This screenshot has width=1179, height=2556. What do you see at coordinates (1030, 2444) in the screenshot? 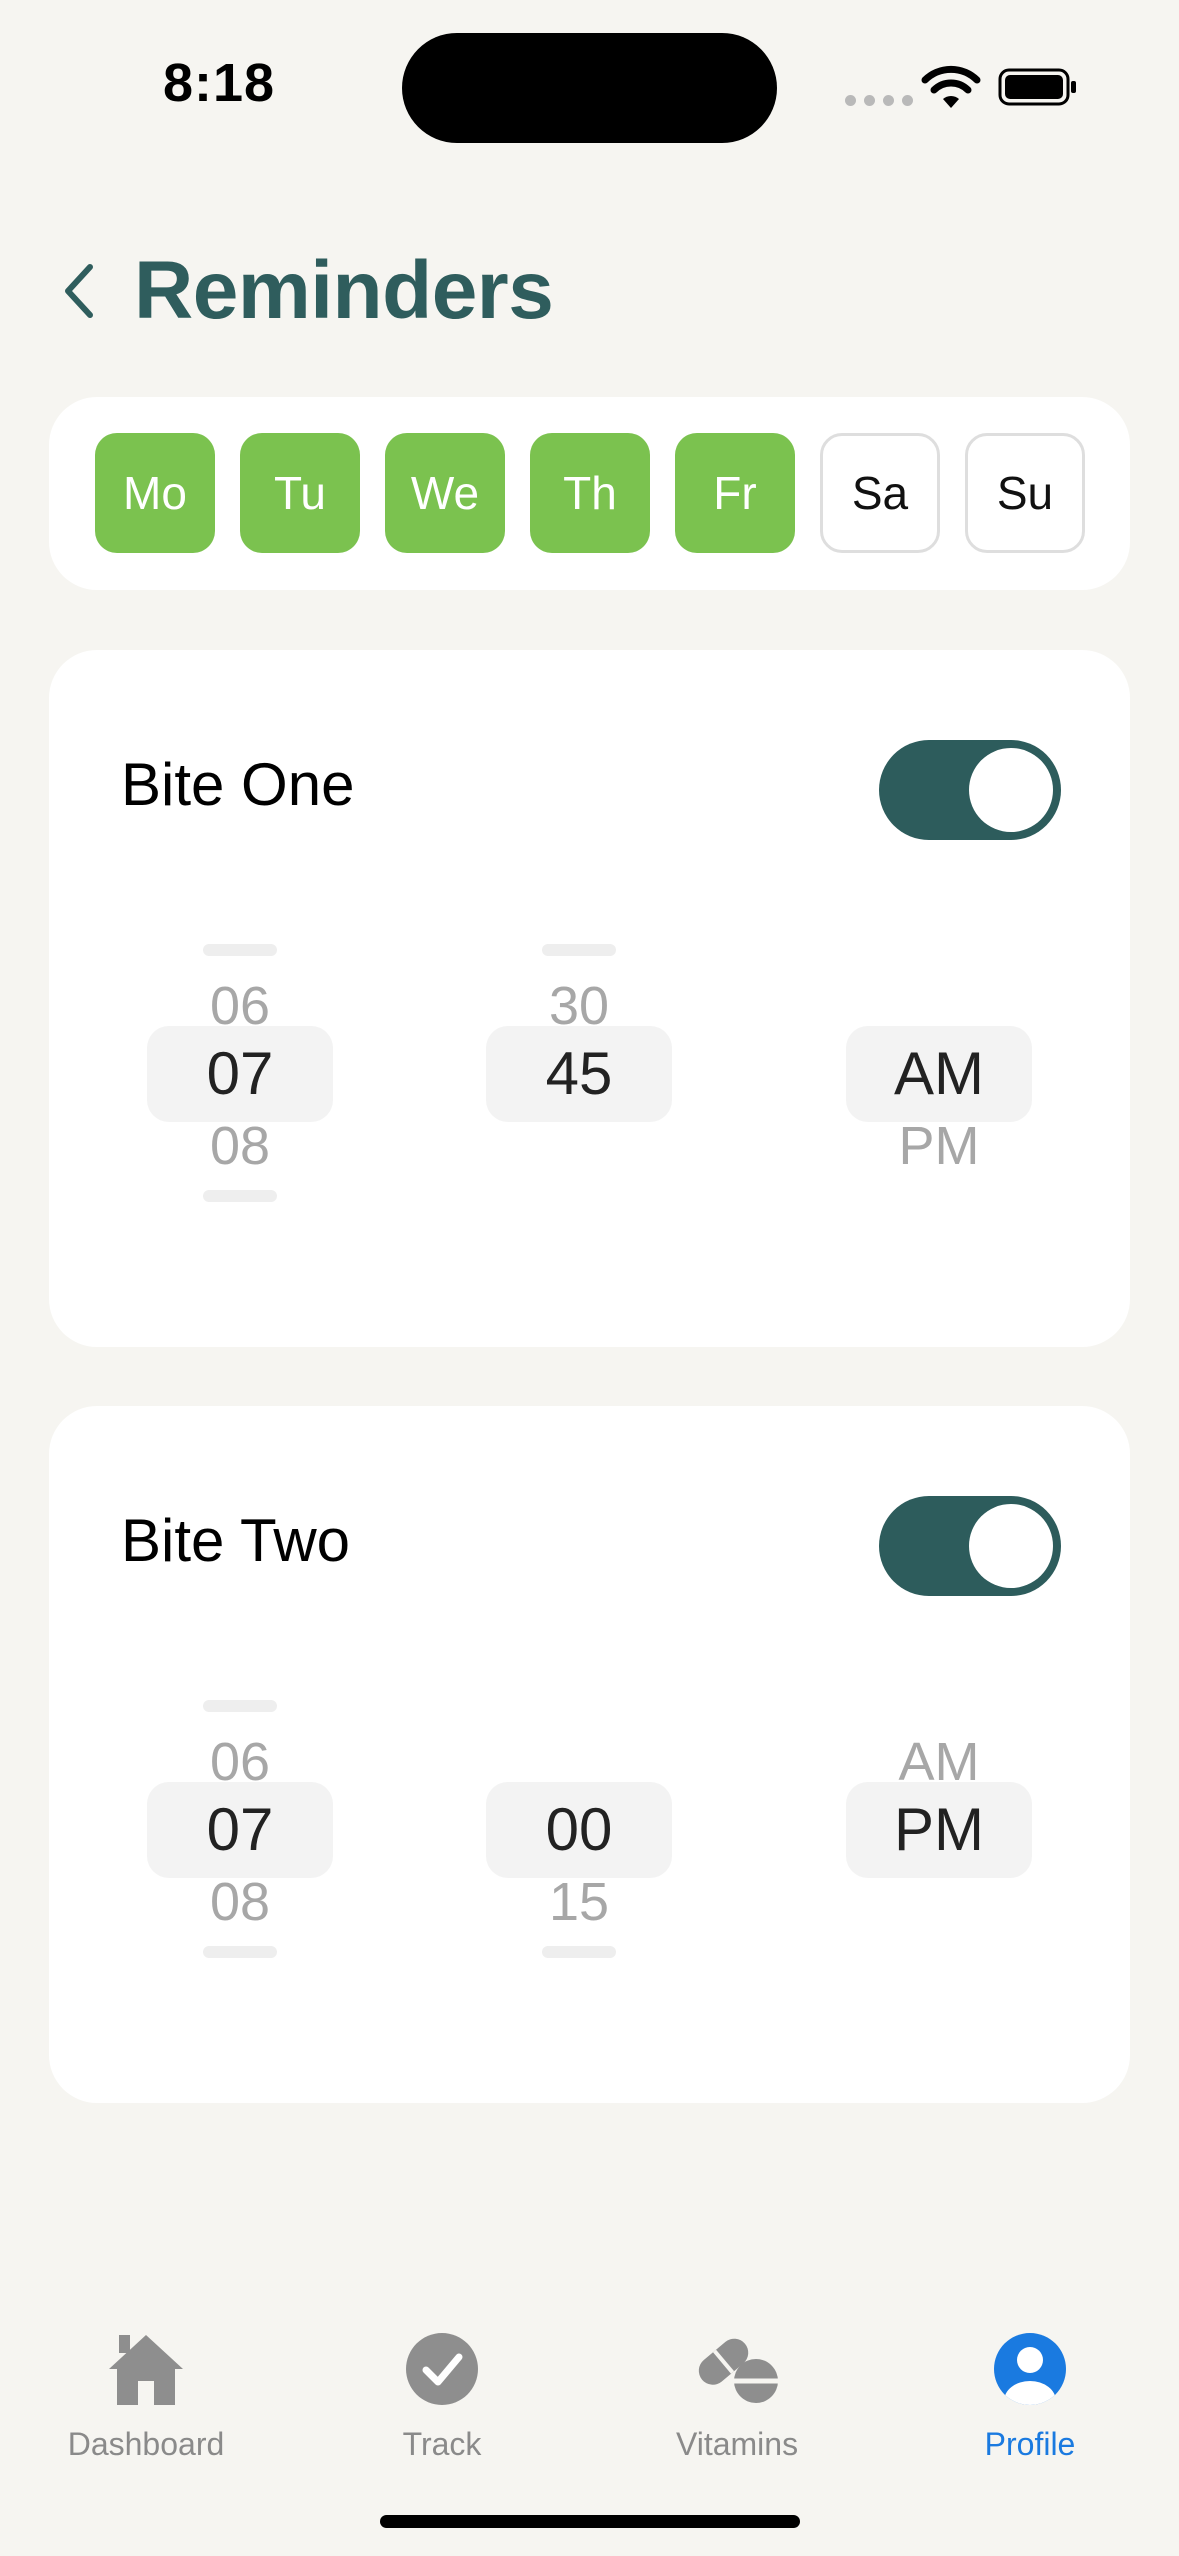
I see `tab-label: Profile` at bounding box center [1030, 2444].